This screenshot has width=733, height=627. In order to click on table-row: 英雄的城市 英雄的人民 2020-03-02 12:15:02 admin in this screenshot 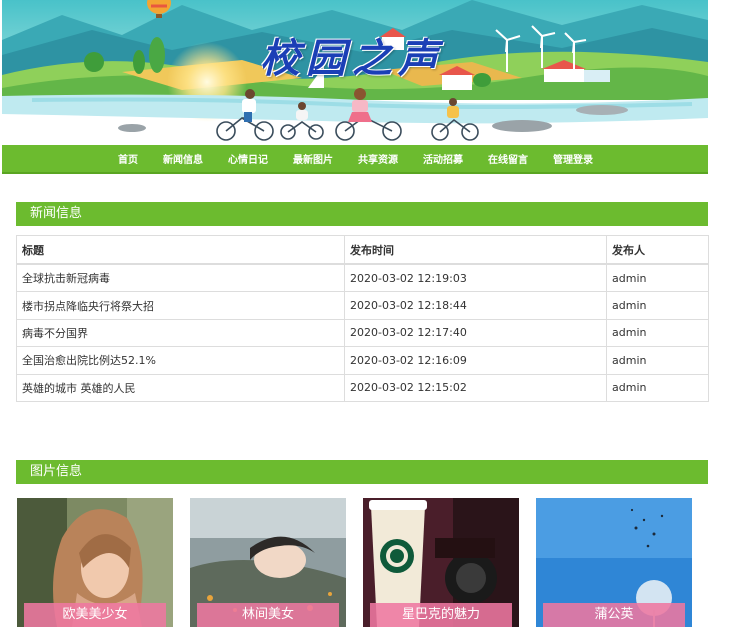, I will do `click(362, 387)`.